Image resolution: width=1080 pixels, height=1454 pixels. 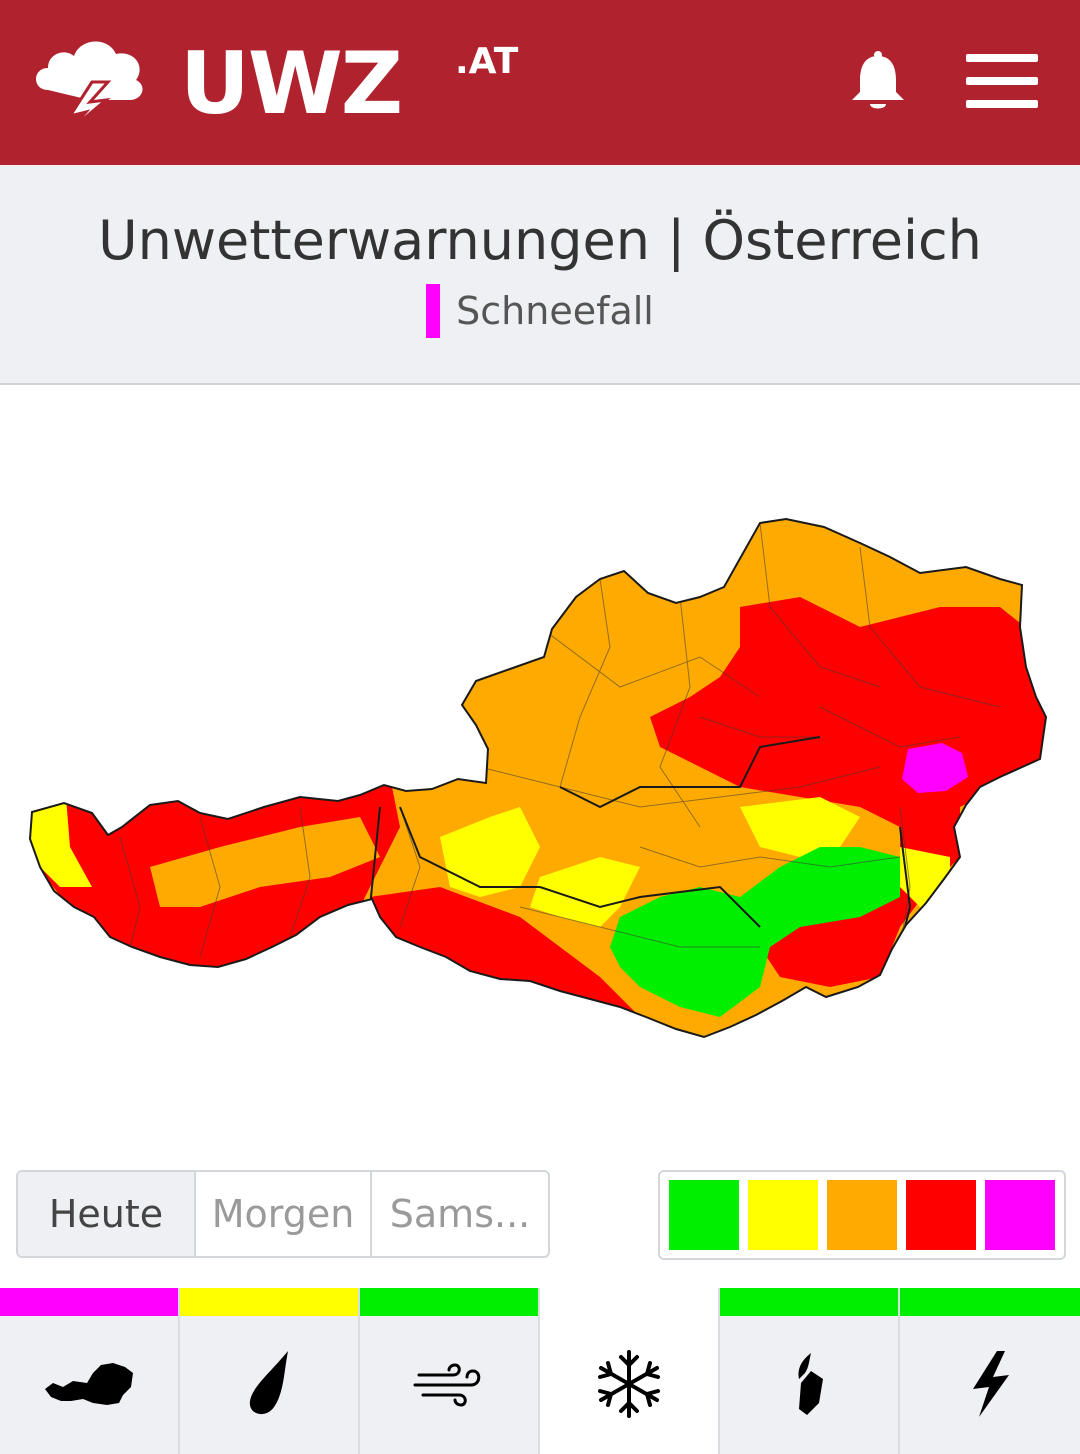 I want to click on legend-swatch-yellow, so click(x=783, y=1215).